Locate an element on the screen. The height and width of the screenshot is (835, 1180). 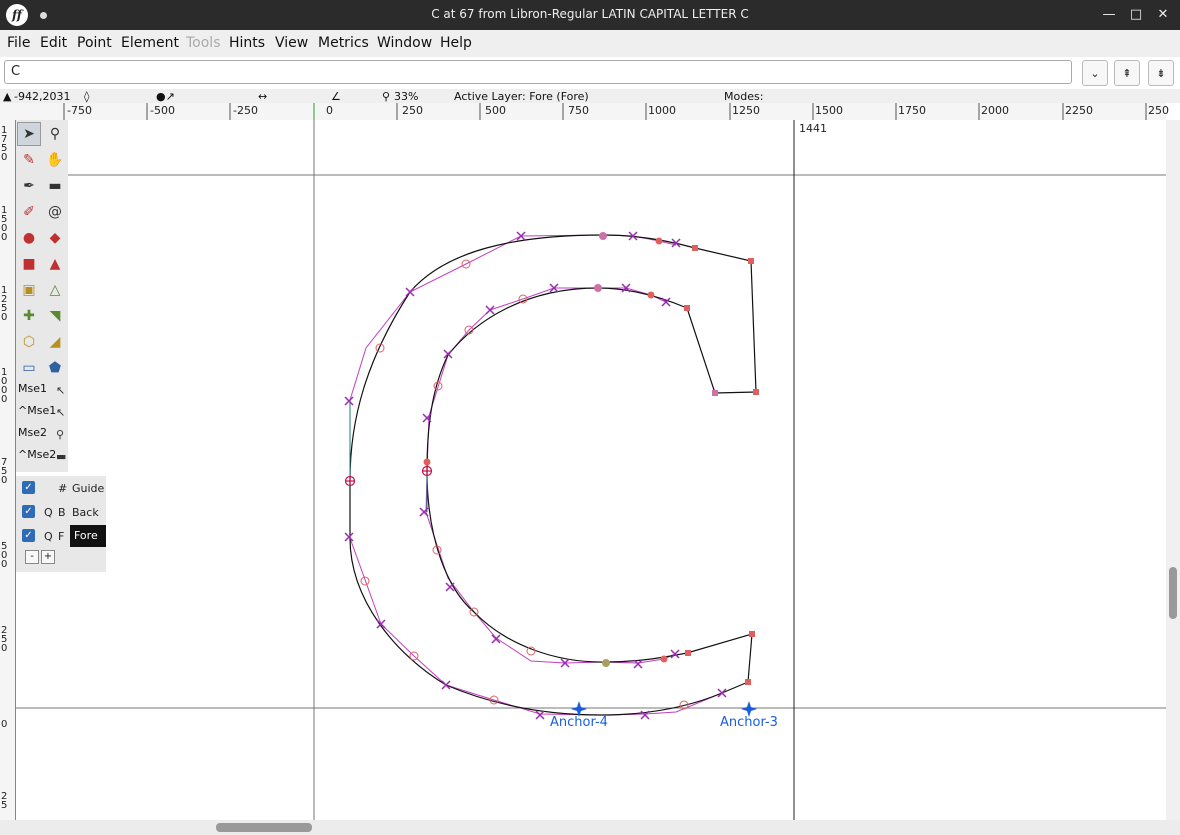
perspective-tool-icon: ◢ is located at coordinates (55, 342).